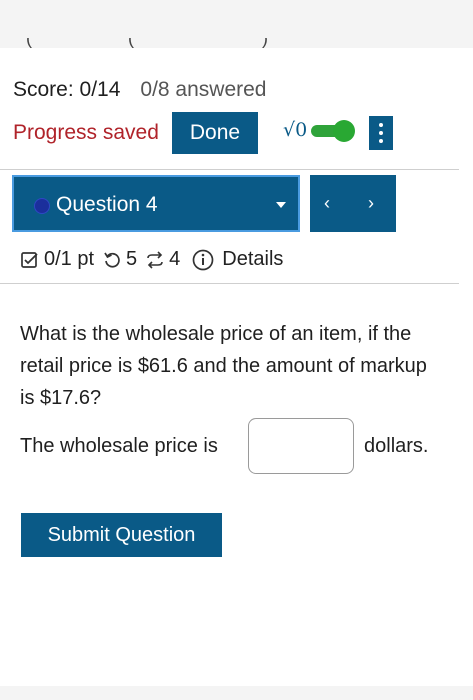 The image size is (473, 700). Describe the element at coordinates (396, 446) in the screenshot. I see `answer-suffix: dollars.` at that location.